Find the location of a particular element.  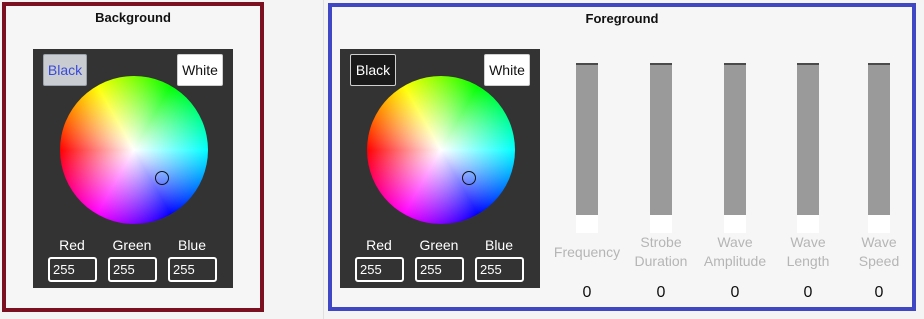

wave-amplitude-slider-thumb is located at coordinates (735, 224).